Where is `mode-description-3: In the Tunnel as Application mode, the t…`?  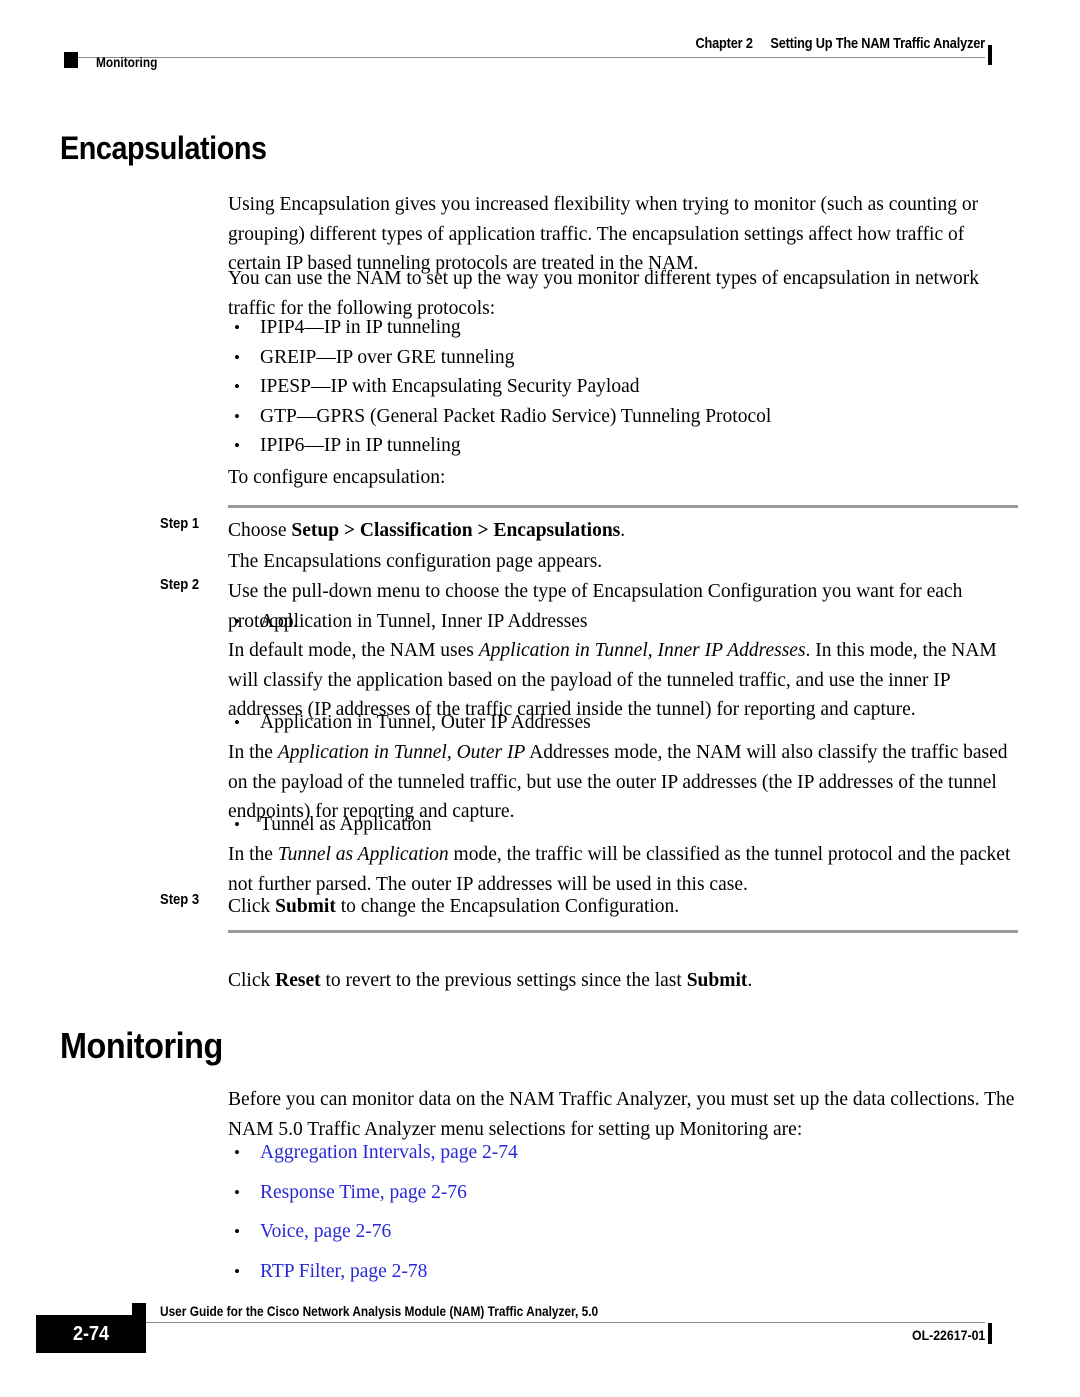
mode-description-3: In the Tunnel as Application mode, the t… is located at coordinates (619, 869).